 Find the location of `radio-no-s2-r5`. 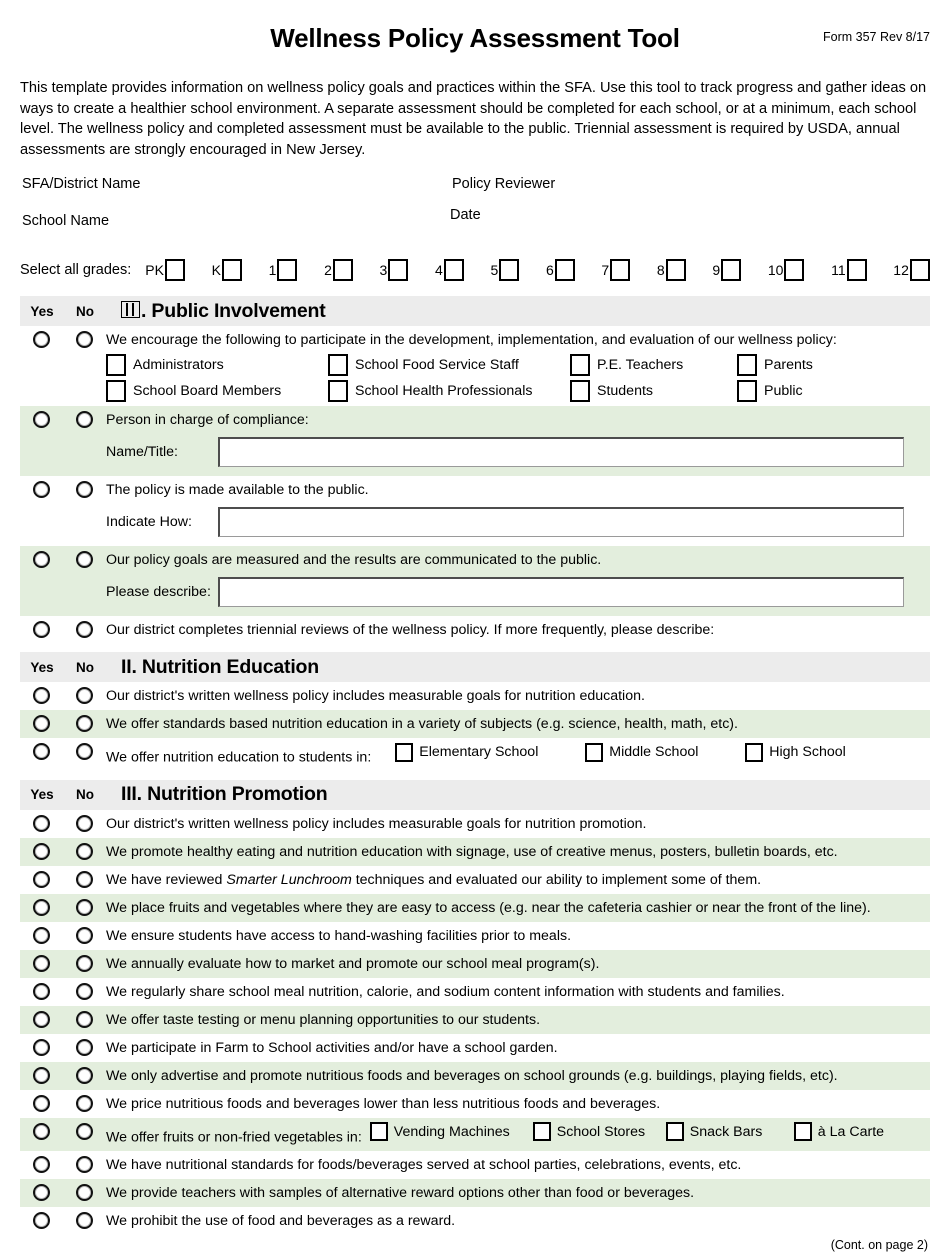

radio-no-s2-r5 is located at coordinates (84, 963).